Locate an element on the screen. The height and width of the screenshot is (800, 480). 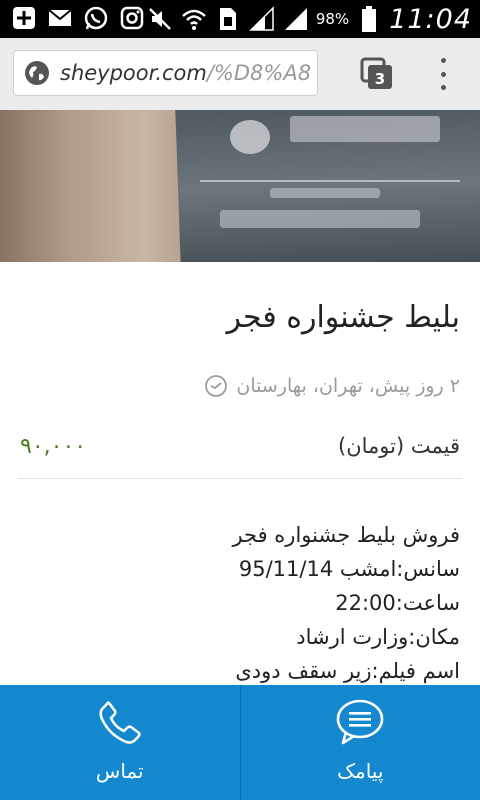
sim-icon is located at coordinates (228, 19).